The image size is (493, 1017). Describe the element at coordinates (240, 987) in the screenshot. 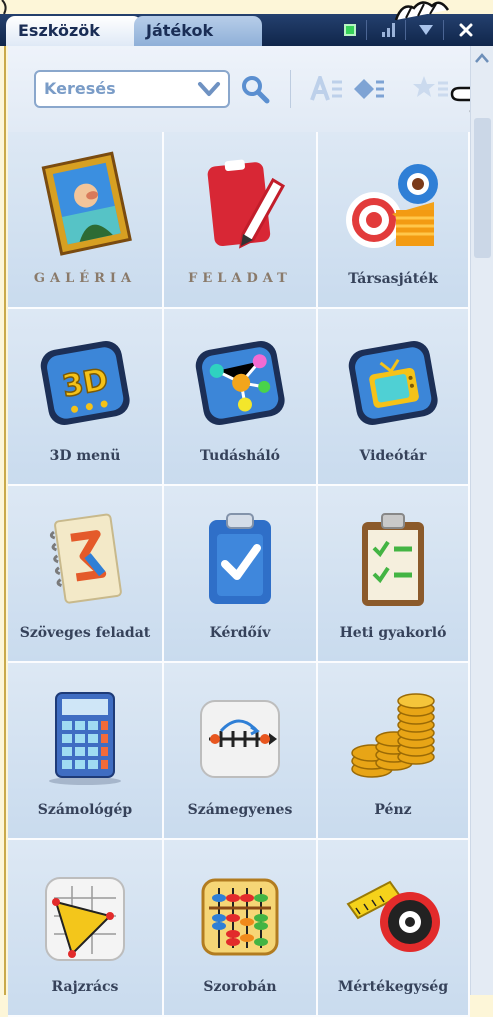

I see `tile-label: Szorobán` at that location.